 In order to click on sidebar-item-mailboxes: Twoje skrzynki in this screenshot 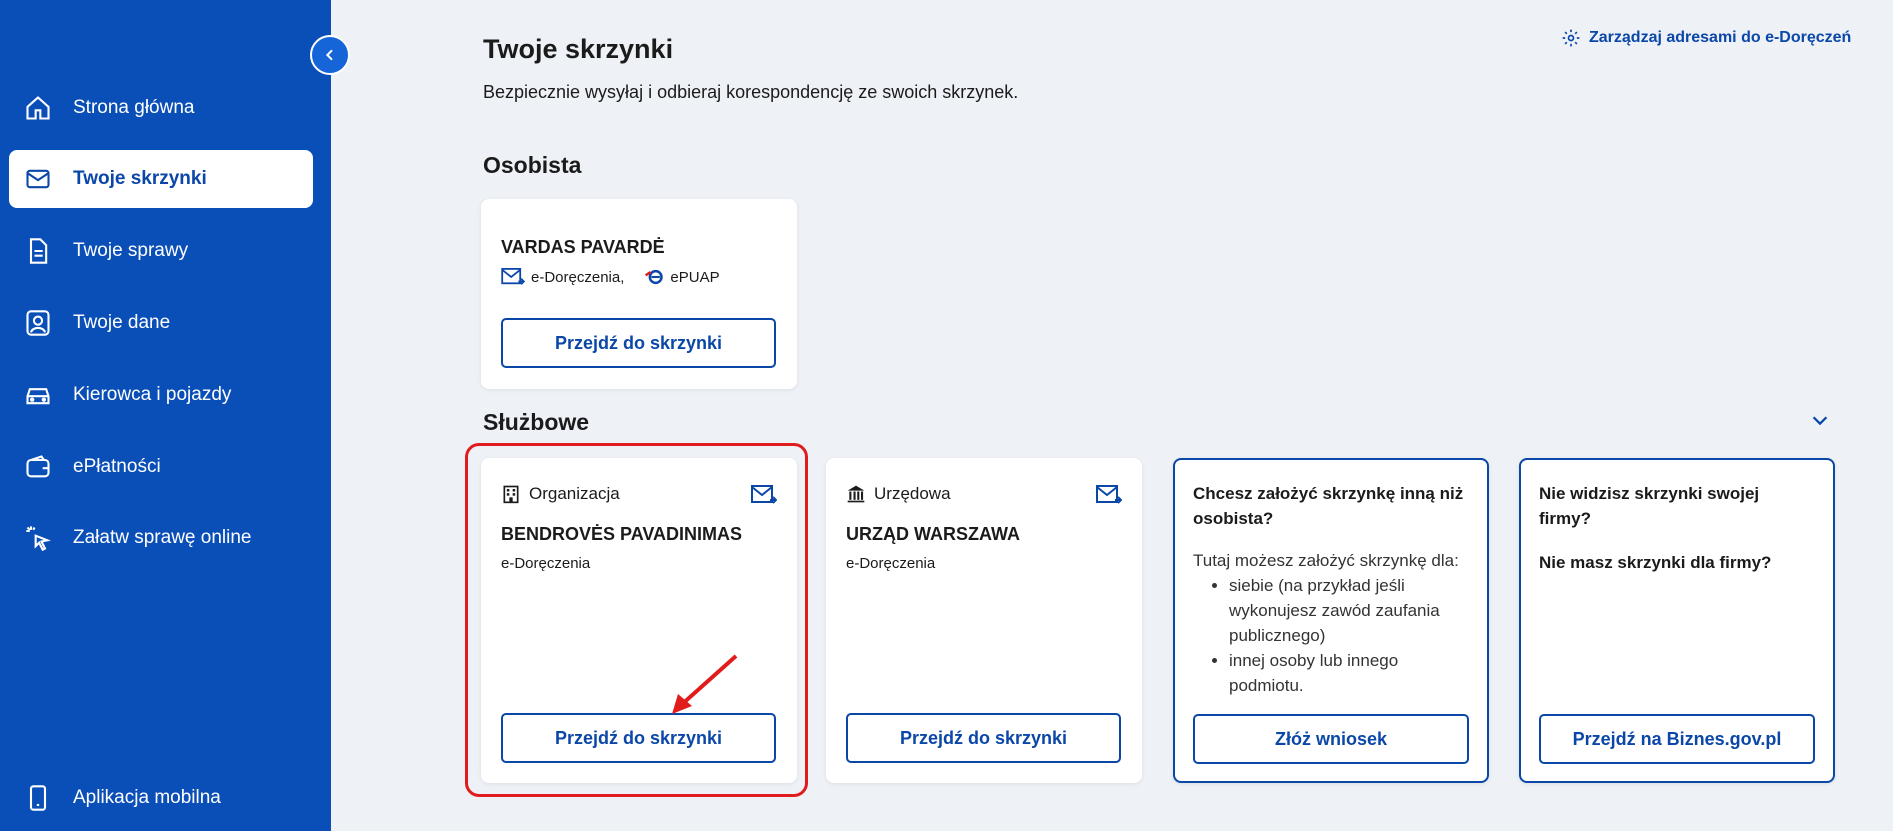, I will do `click(161, 179)`.